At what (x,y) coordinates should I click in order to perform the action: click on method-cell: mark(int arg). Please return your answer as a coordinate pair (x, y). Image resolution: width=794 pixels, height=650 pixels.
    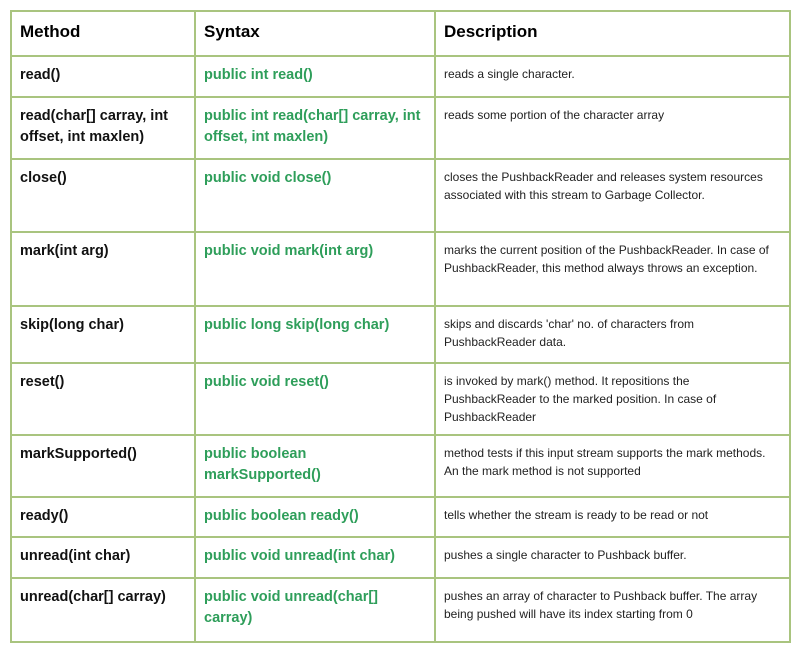
    Looking at the image, I should click on (103, 269).